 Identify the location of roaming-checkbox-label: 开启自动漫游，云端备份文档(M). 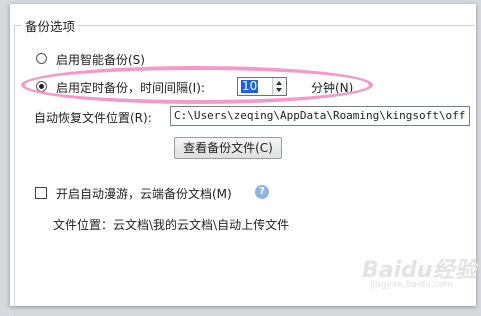
(144, 193).